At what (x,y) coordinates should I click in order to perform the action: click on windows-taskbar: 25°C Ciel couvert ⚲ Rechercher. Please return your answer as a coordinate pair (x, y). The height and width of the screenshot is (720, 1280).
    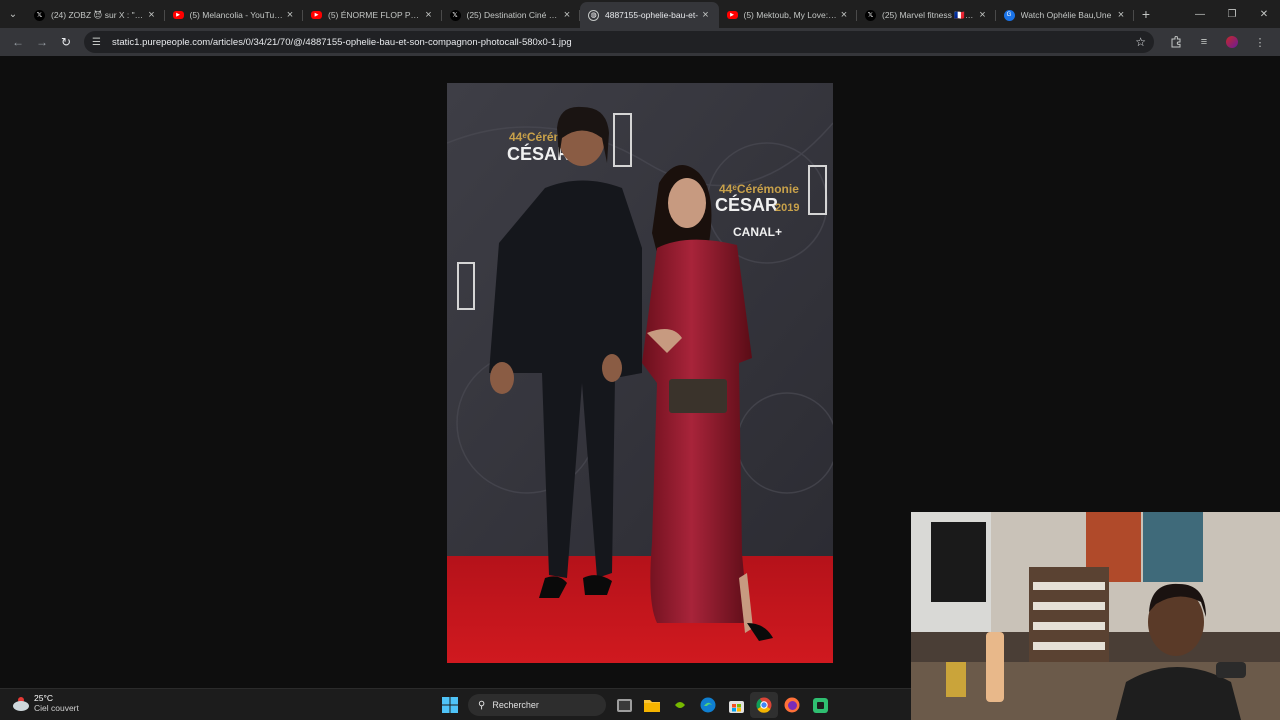
    Looking at the image, I should click on (455, 704).